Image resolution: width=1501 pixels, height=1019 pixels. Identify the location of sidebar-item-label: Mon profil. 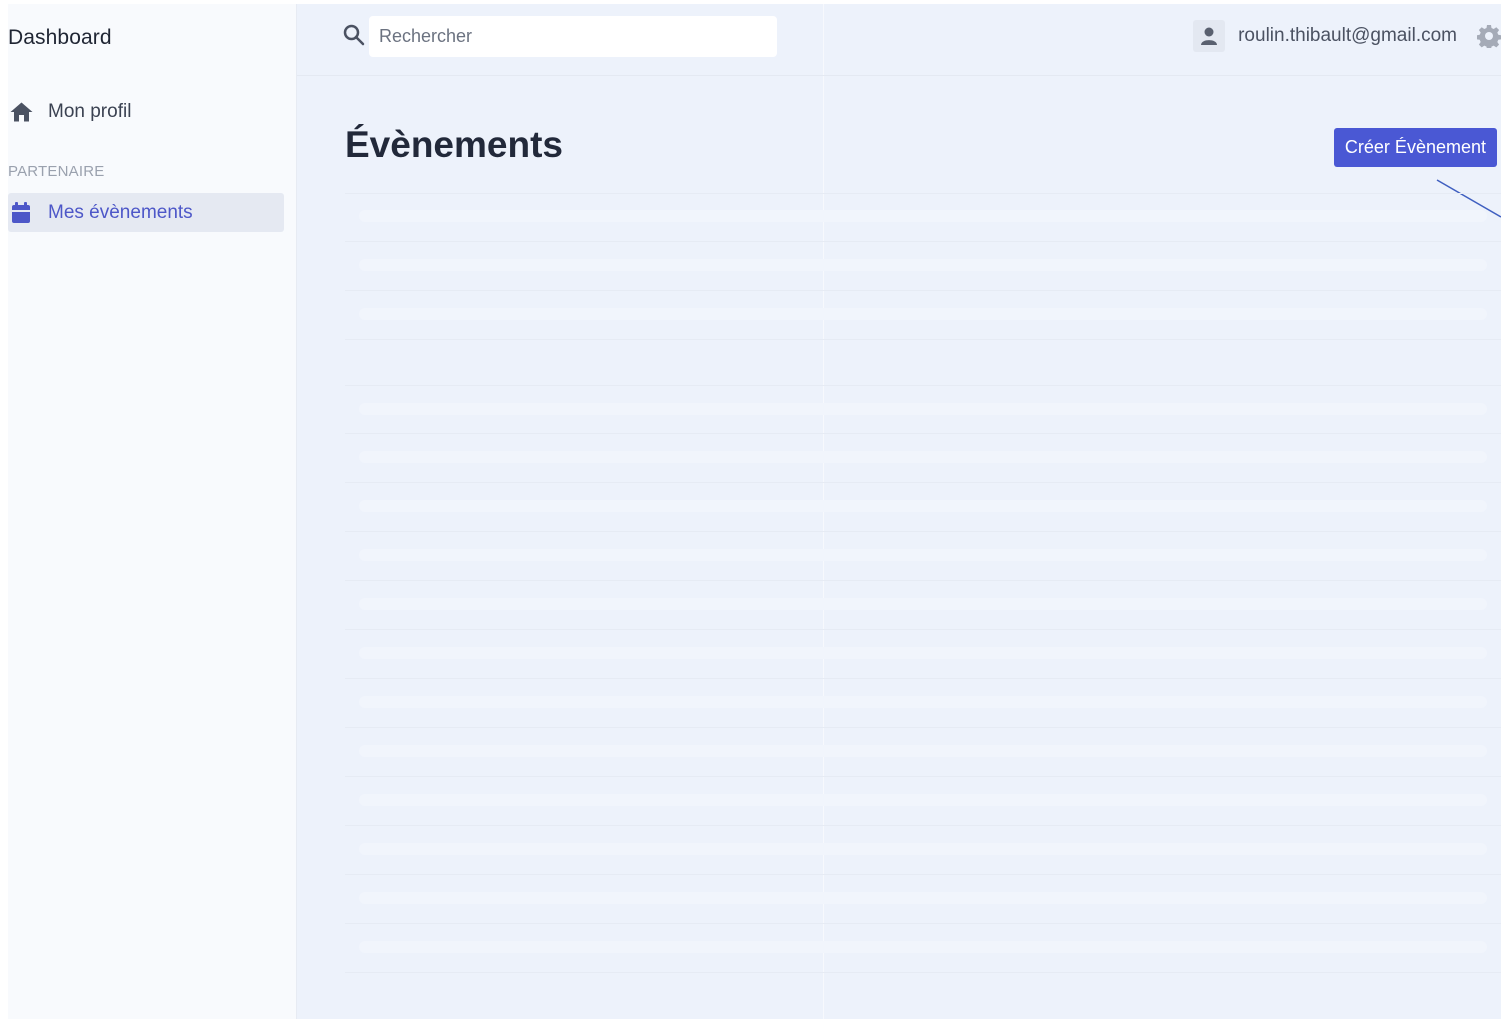
(90, 111).